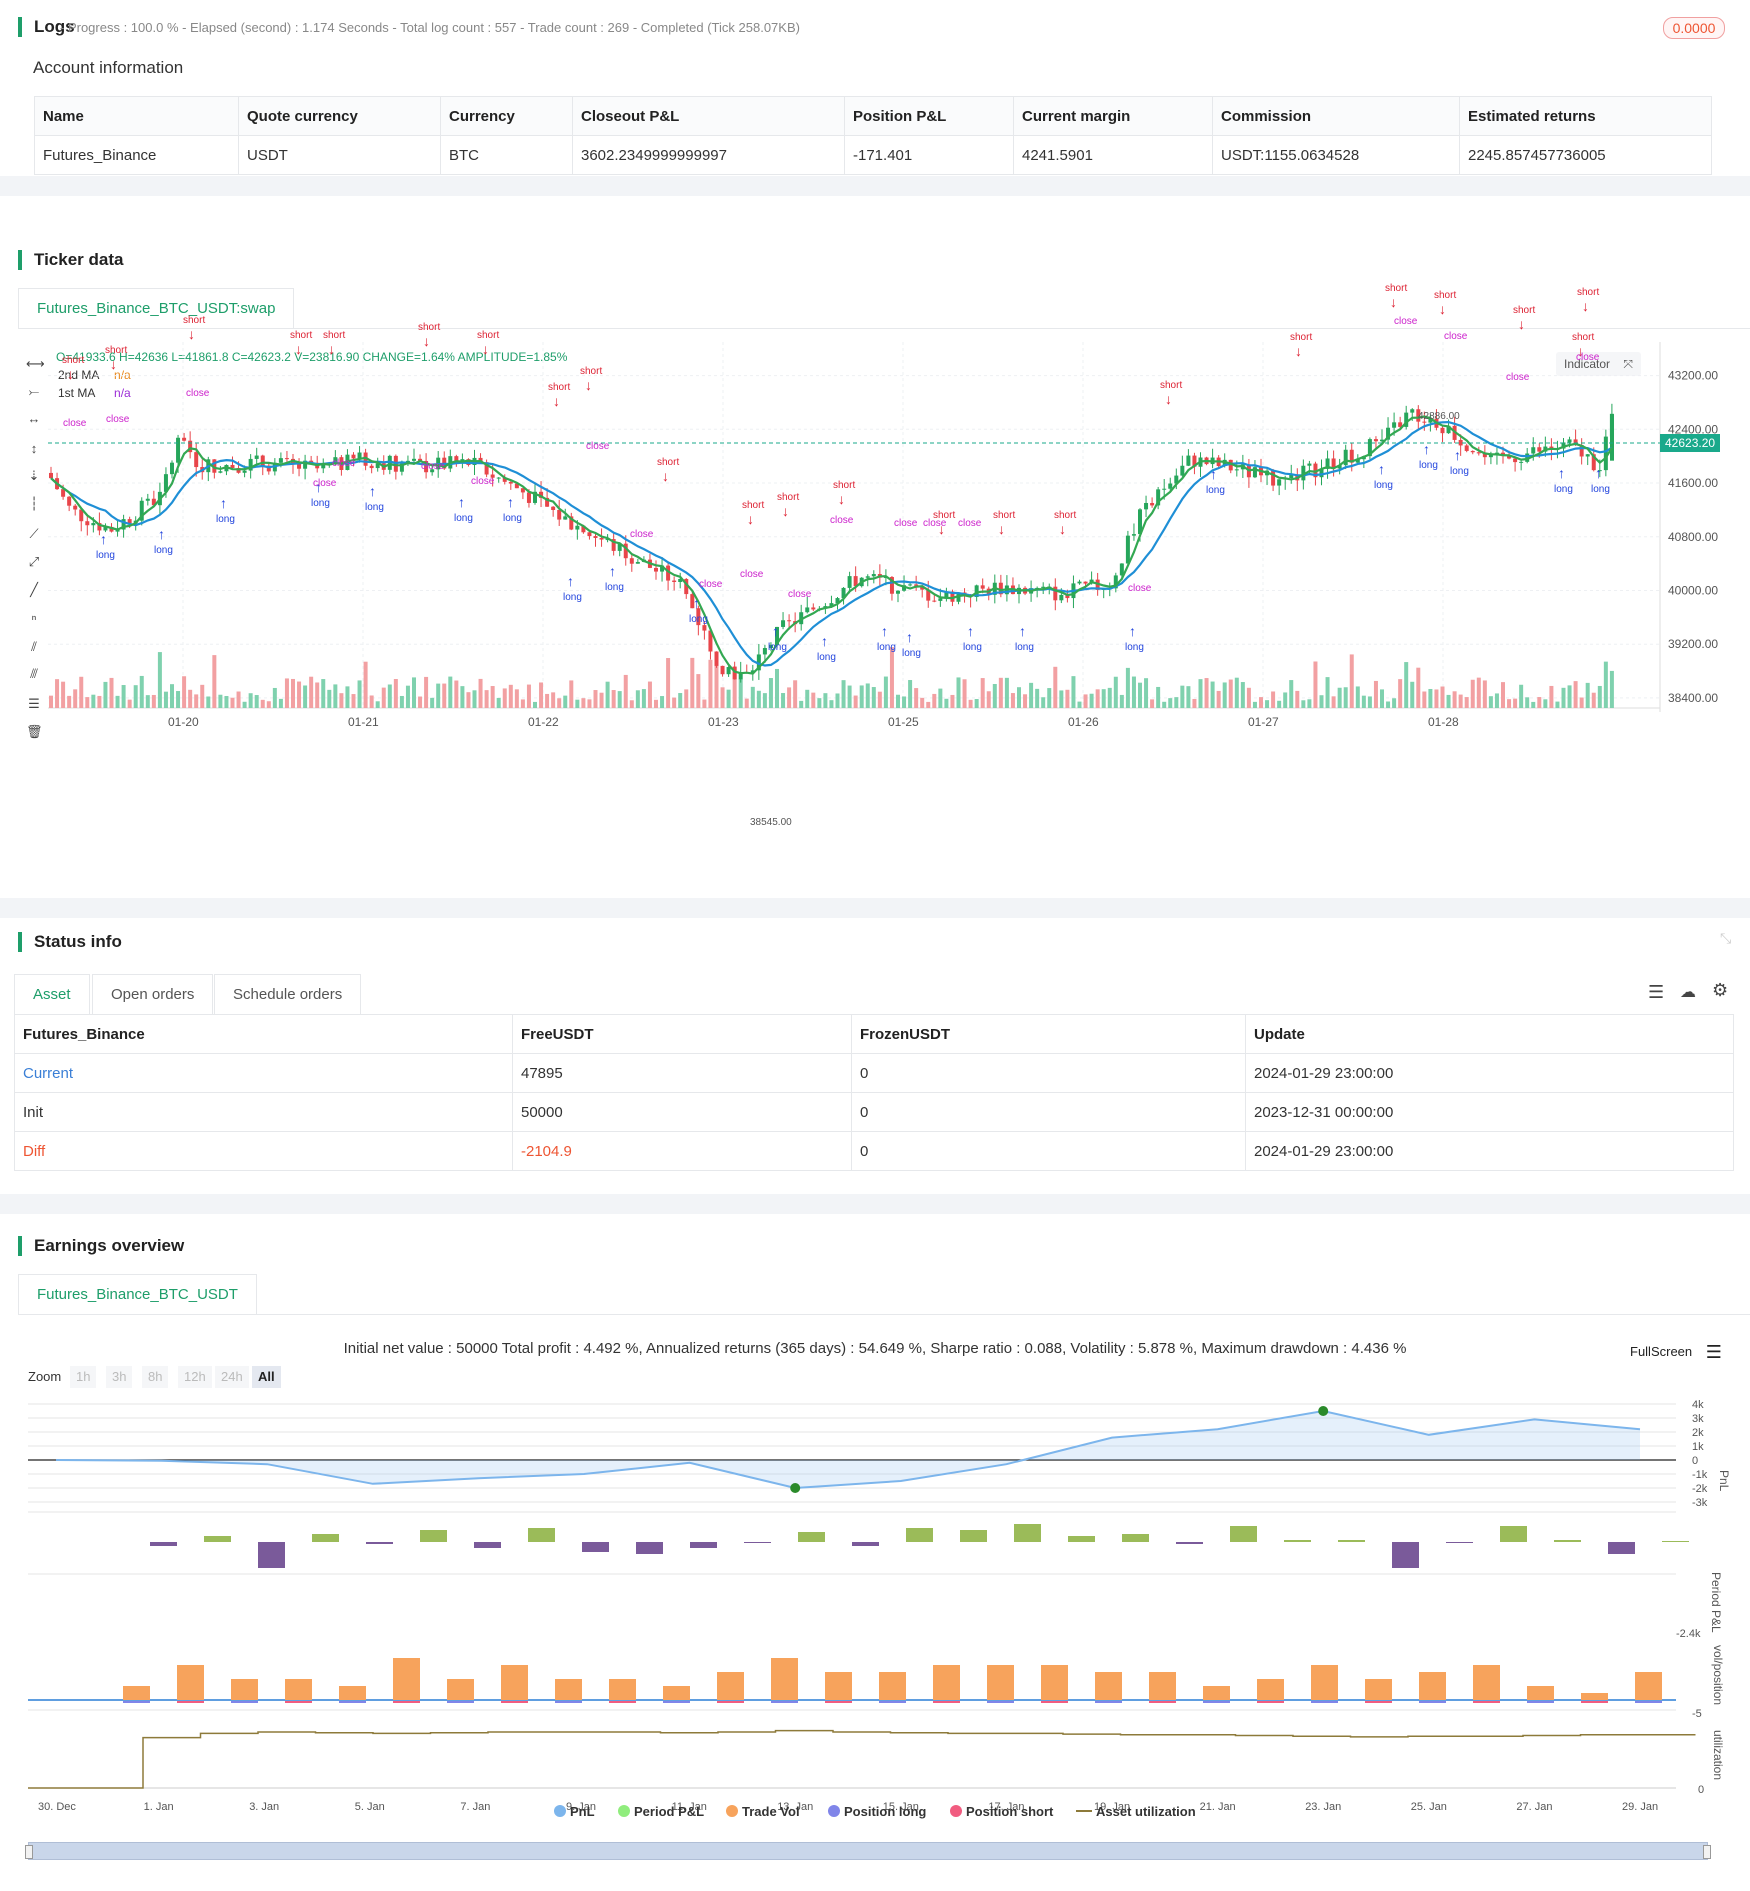 Image resolution: width=1750 pixels, height=1891 pixels. I want to click on zoom-all-button: All, so click(266, 1377).